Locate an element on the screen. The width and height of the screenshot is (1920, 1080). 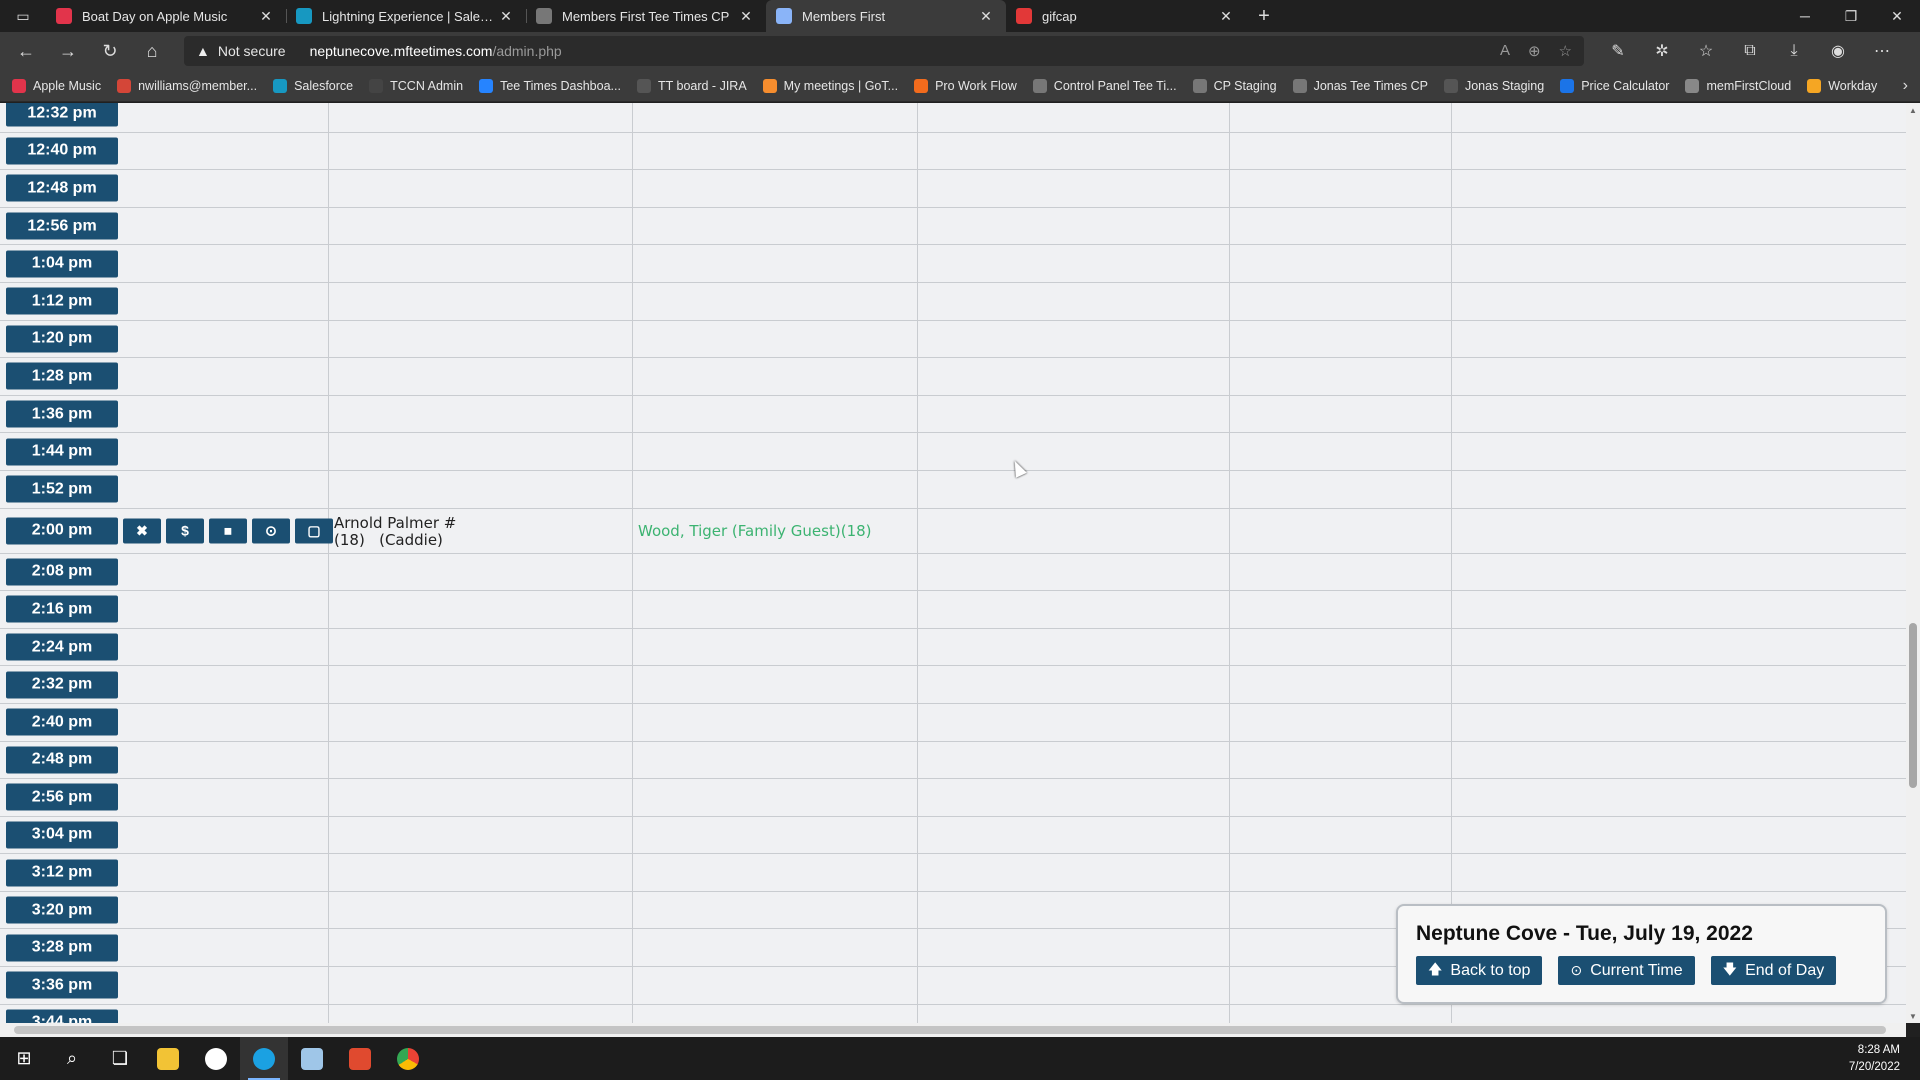
tab-3: Members First ✕ is located at coordinates (886, 16).